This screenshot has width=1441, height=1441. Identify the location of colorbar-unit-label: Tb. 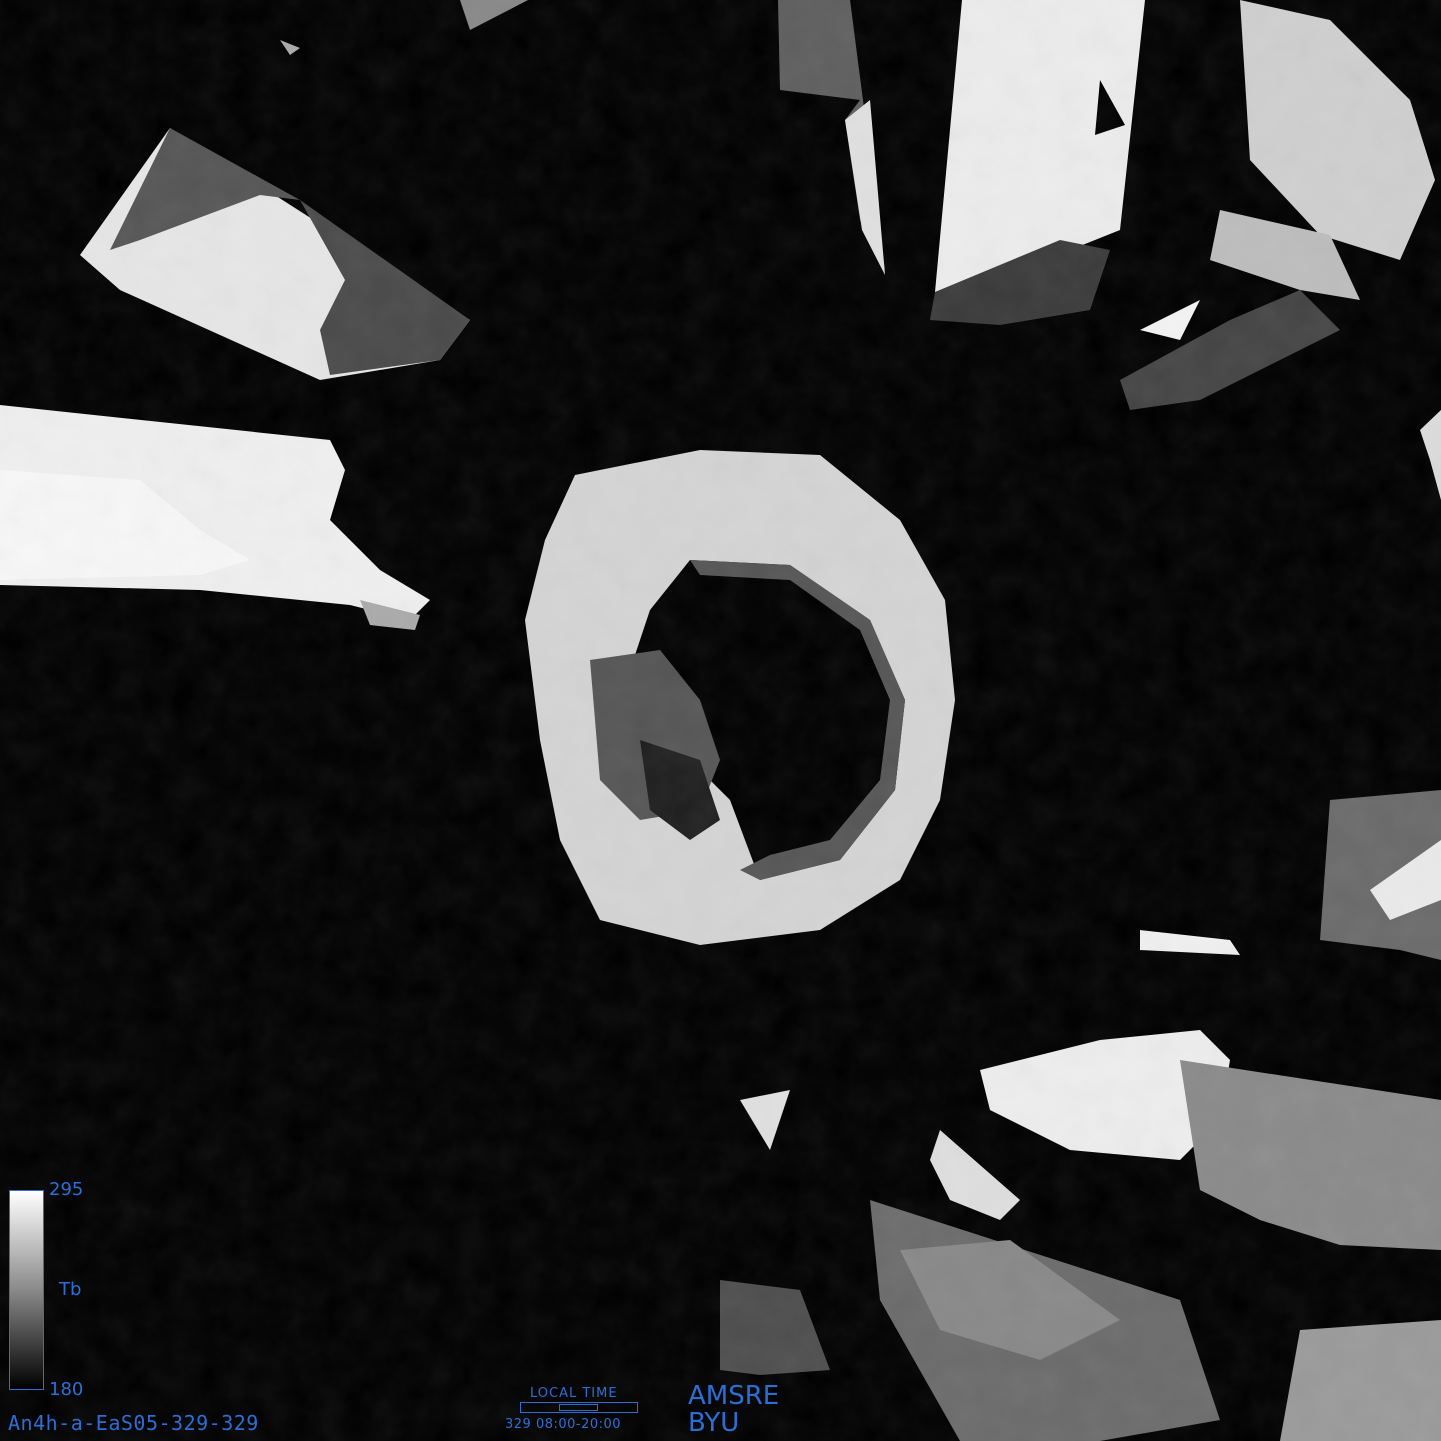
(70, 1289).